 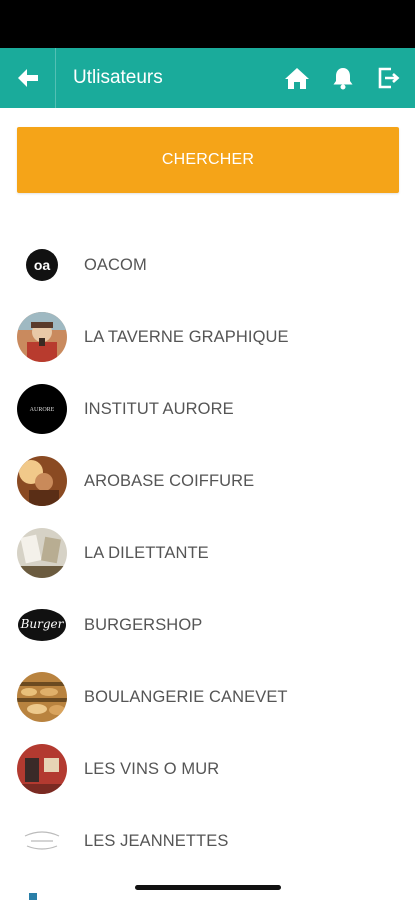 I want to click on list-item: LA TAVERNE GRAPHIQUE, so click(x=207, y=337).